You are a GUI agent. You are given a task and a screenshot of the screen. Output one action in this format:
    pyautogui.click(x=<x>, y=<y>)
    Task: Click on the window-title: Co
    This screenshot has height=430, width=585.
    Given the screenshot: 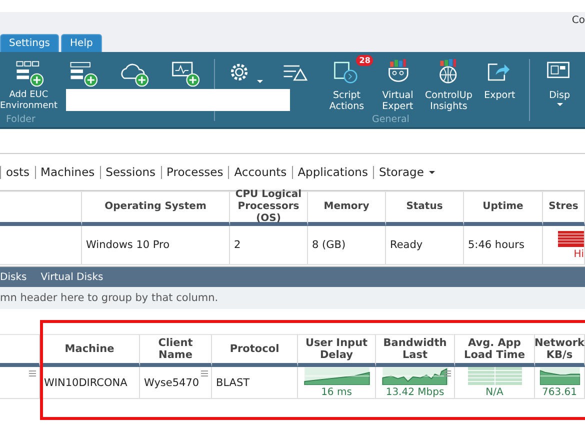 What is the action you would take?
    pyautogui.click(x=578, y=20)
    